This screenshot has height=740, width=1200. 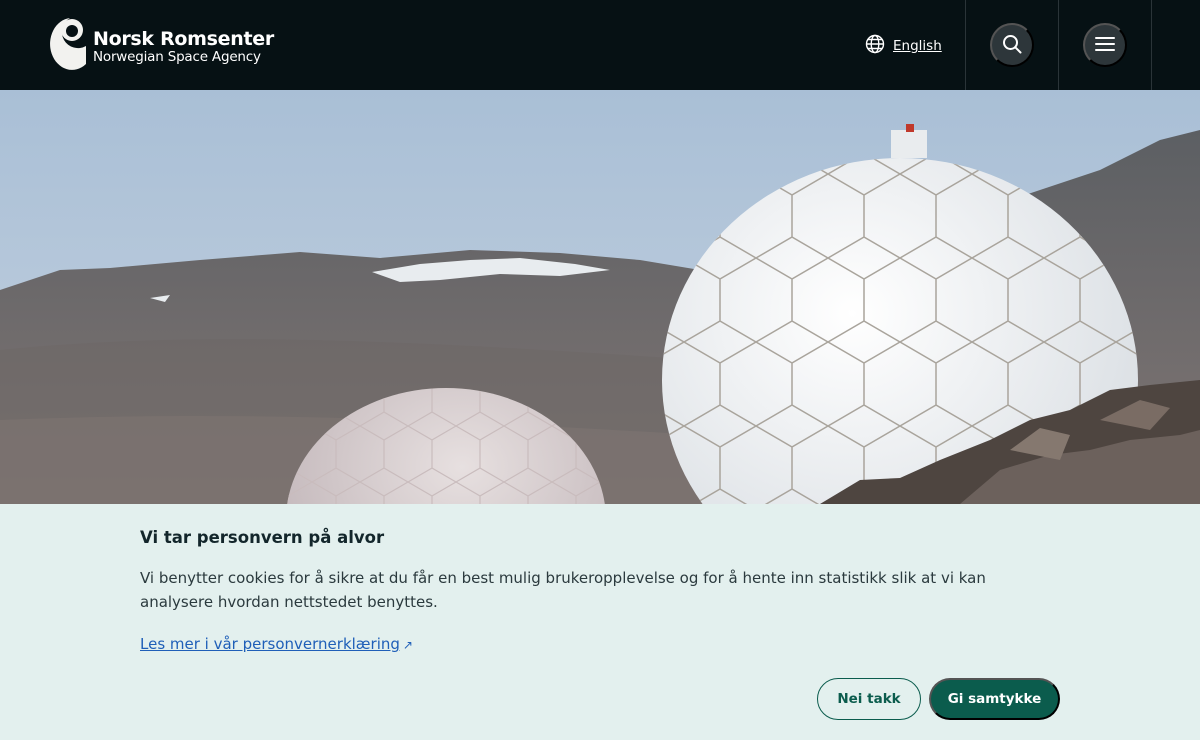 What do you see at coordinates (262, 537) in the screenshot?
I see `cookie-title: Vi tar personvern på alvor` at bounding box center [262, 537].